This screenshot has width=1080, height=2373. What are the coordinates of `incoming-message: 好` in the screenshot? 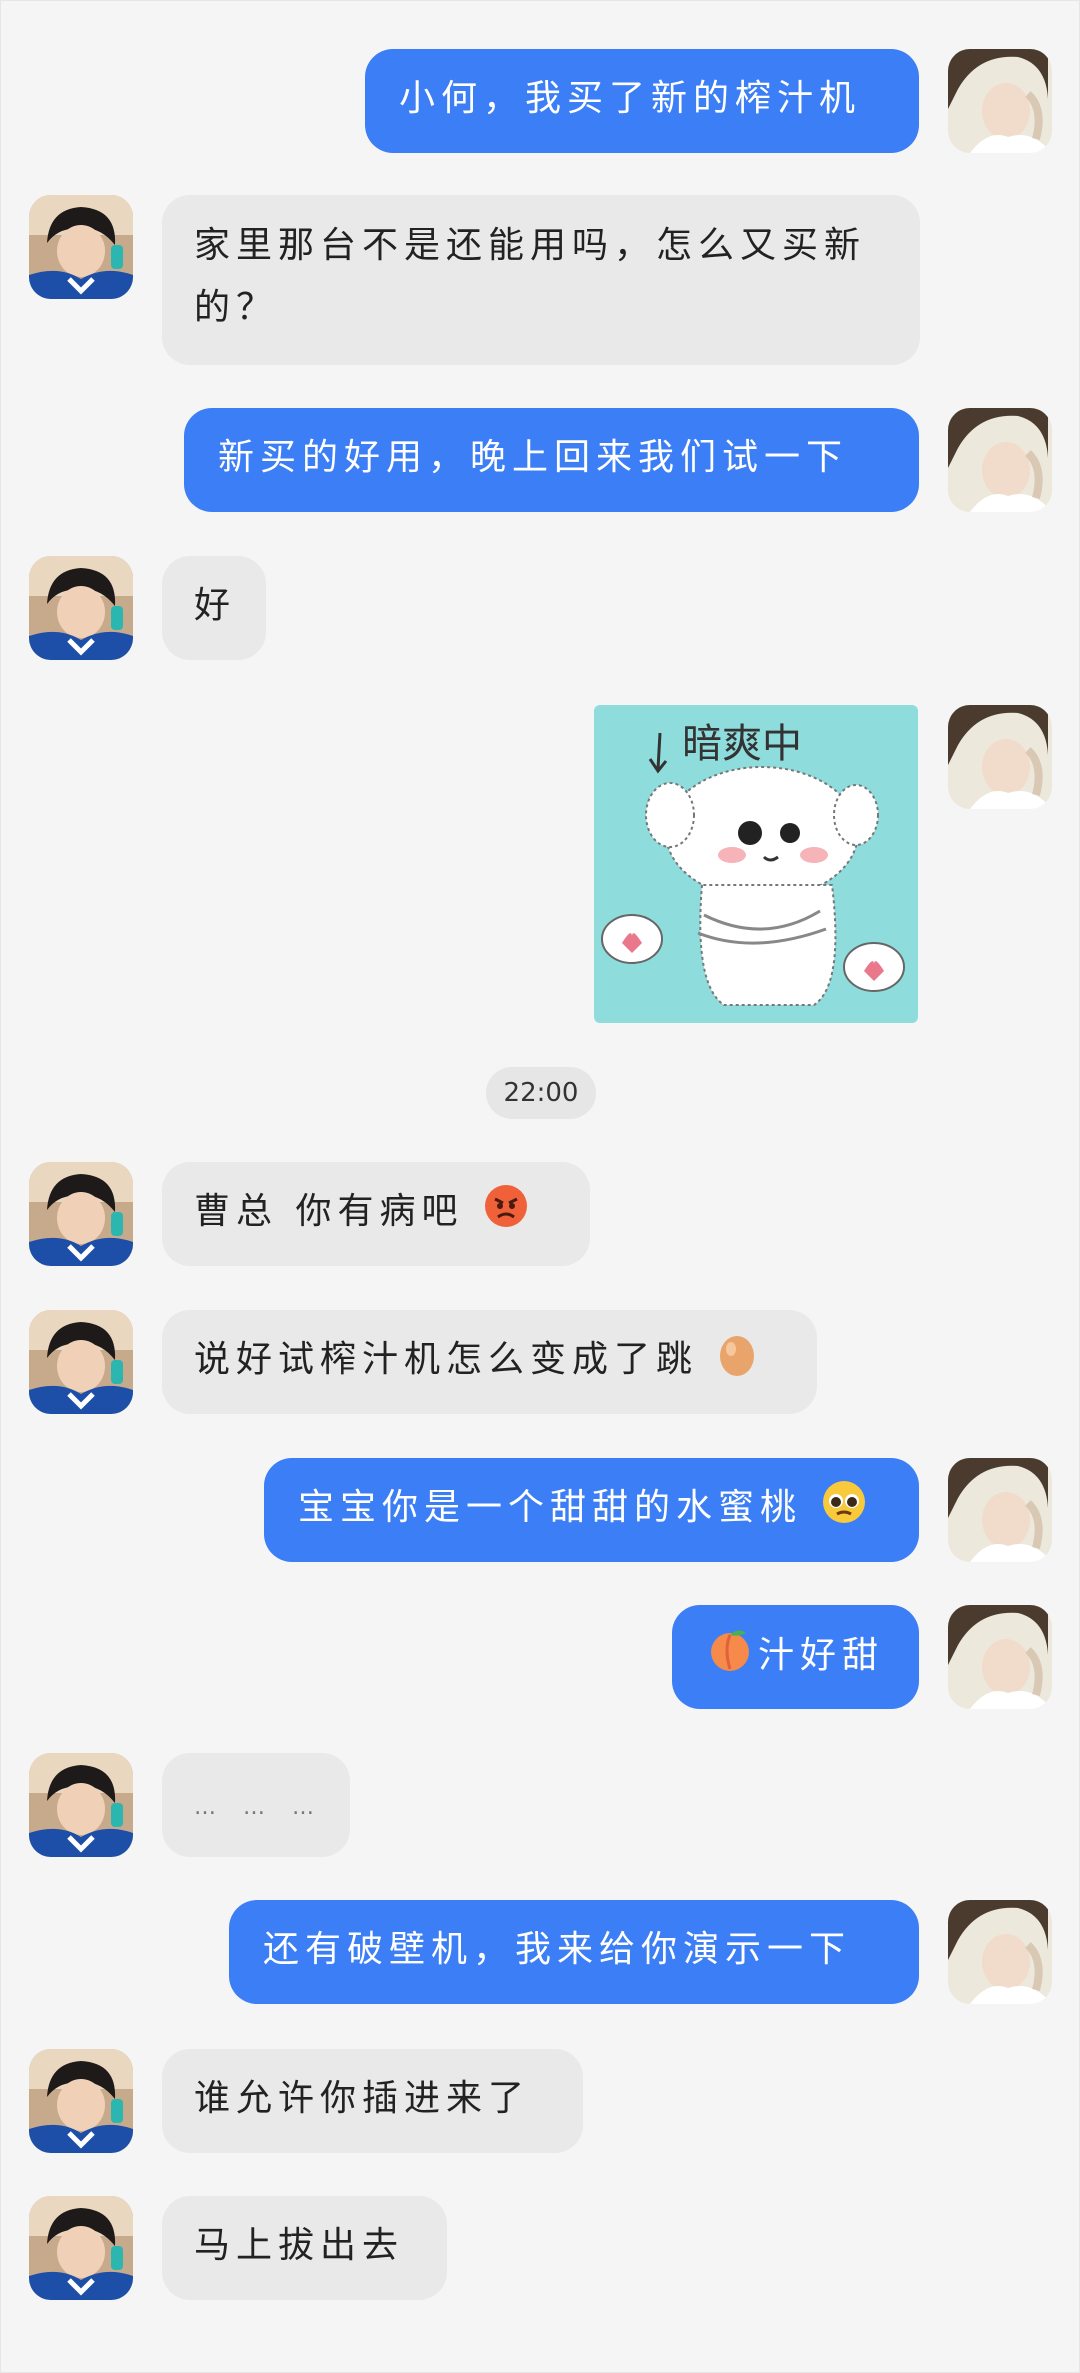 It's located at (214, 608).